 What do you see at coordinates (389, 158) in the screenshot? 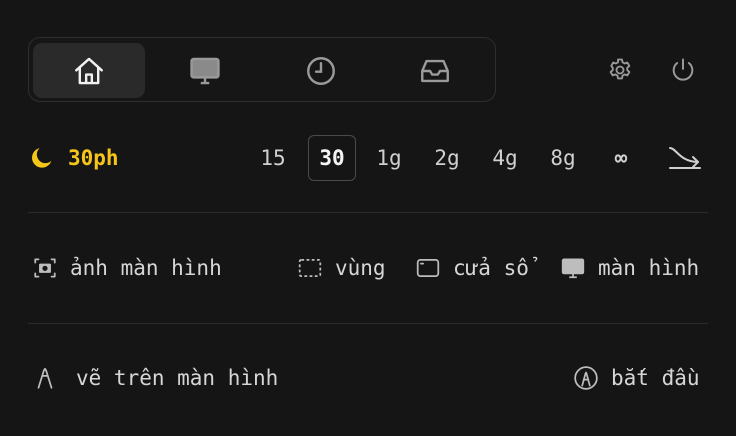
I see `duration-option-1g: 1g` at bounding box center [389, 158].